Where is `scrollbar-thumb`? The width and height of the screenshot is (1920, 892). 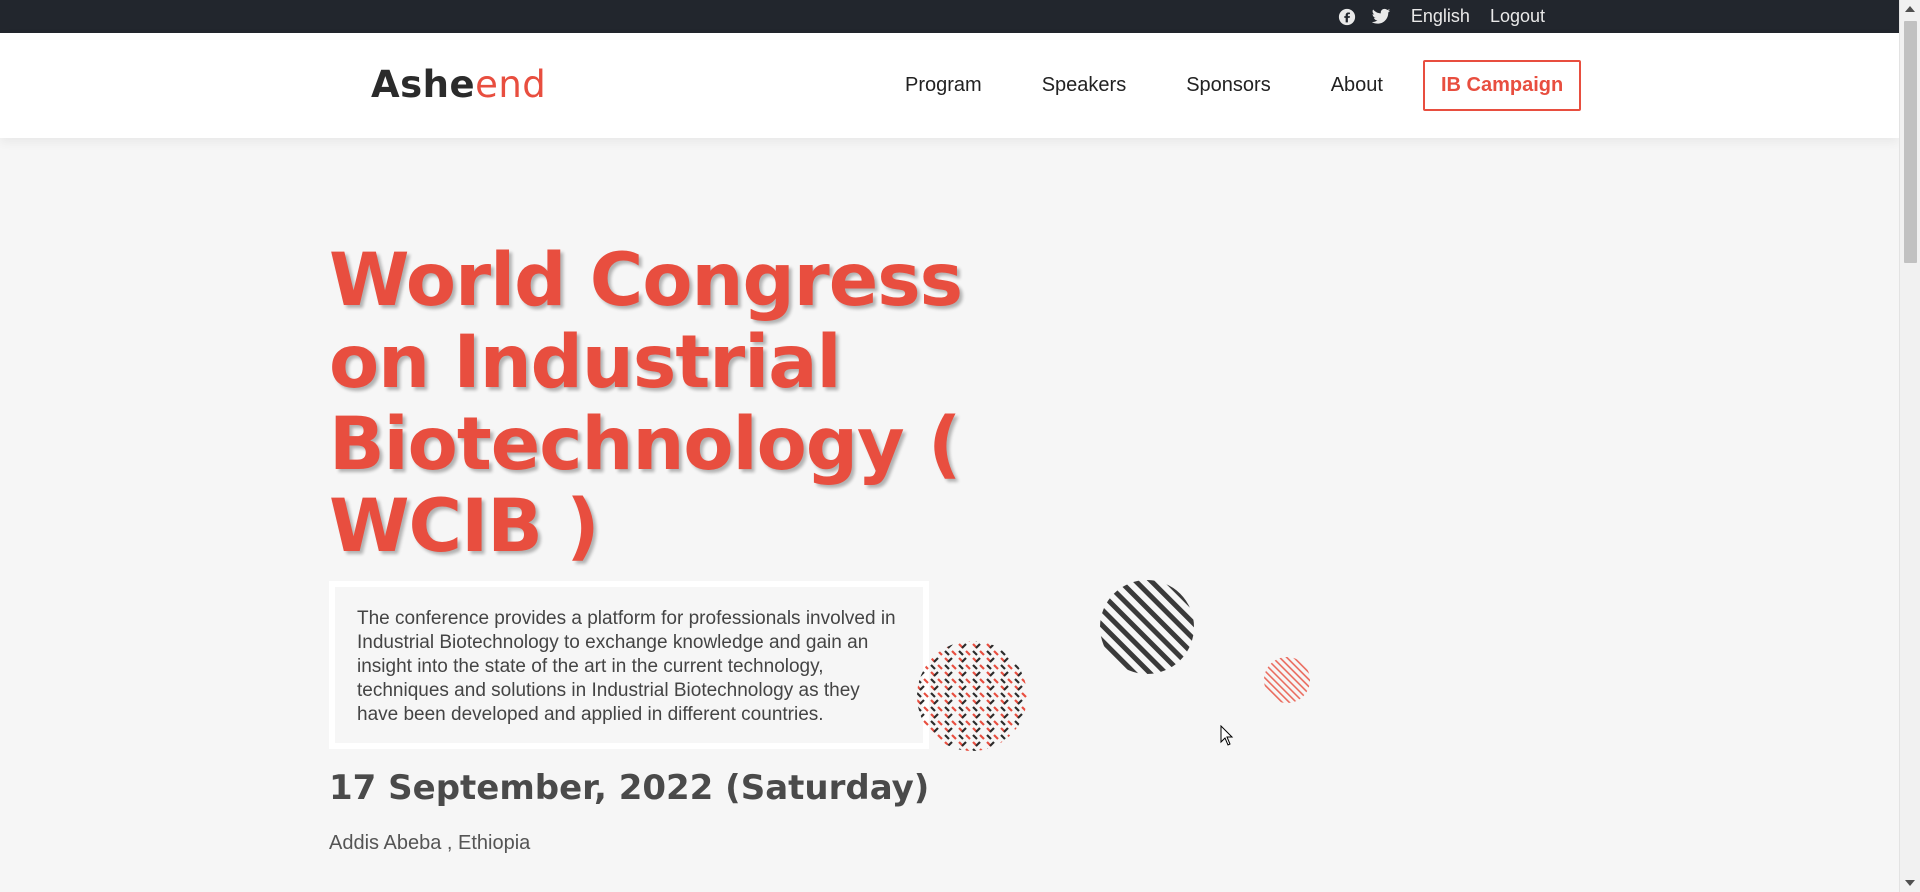 scrollbar-thumb is located at coordinates (1910, 142).